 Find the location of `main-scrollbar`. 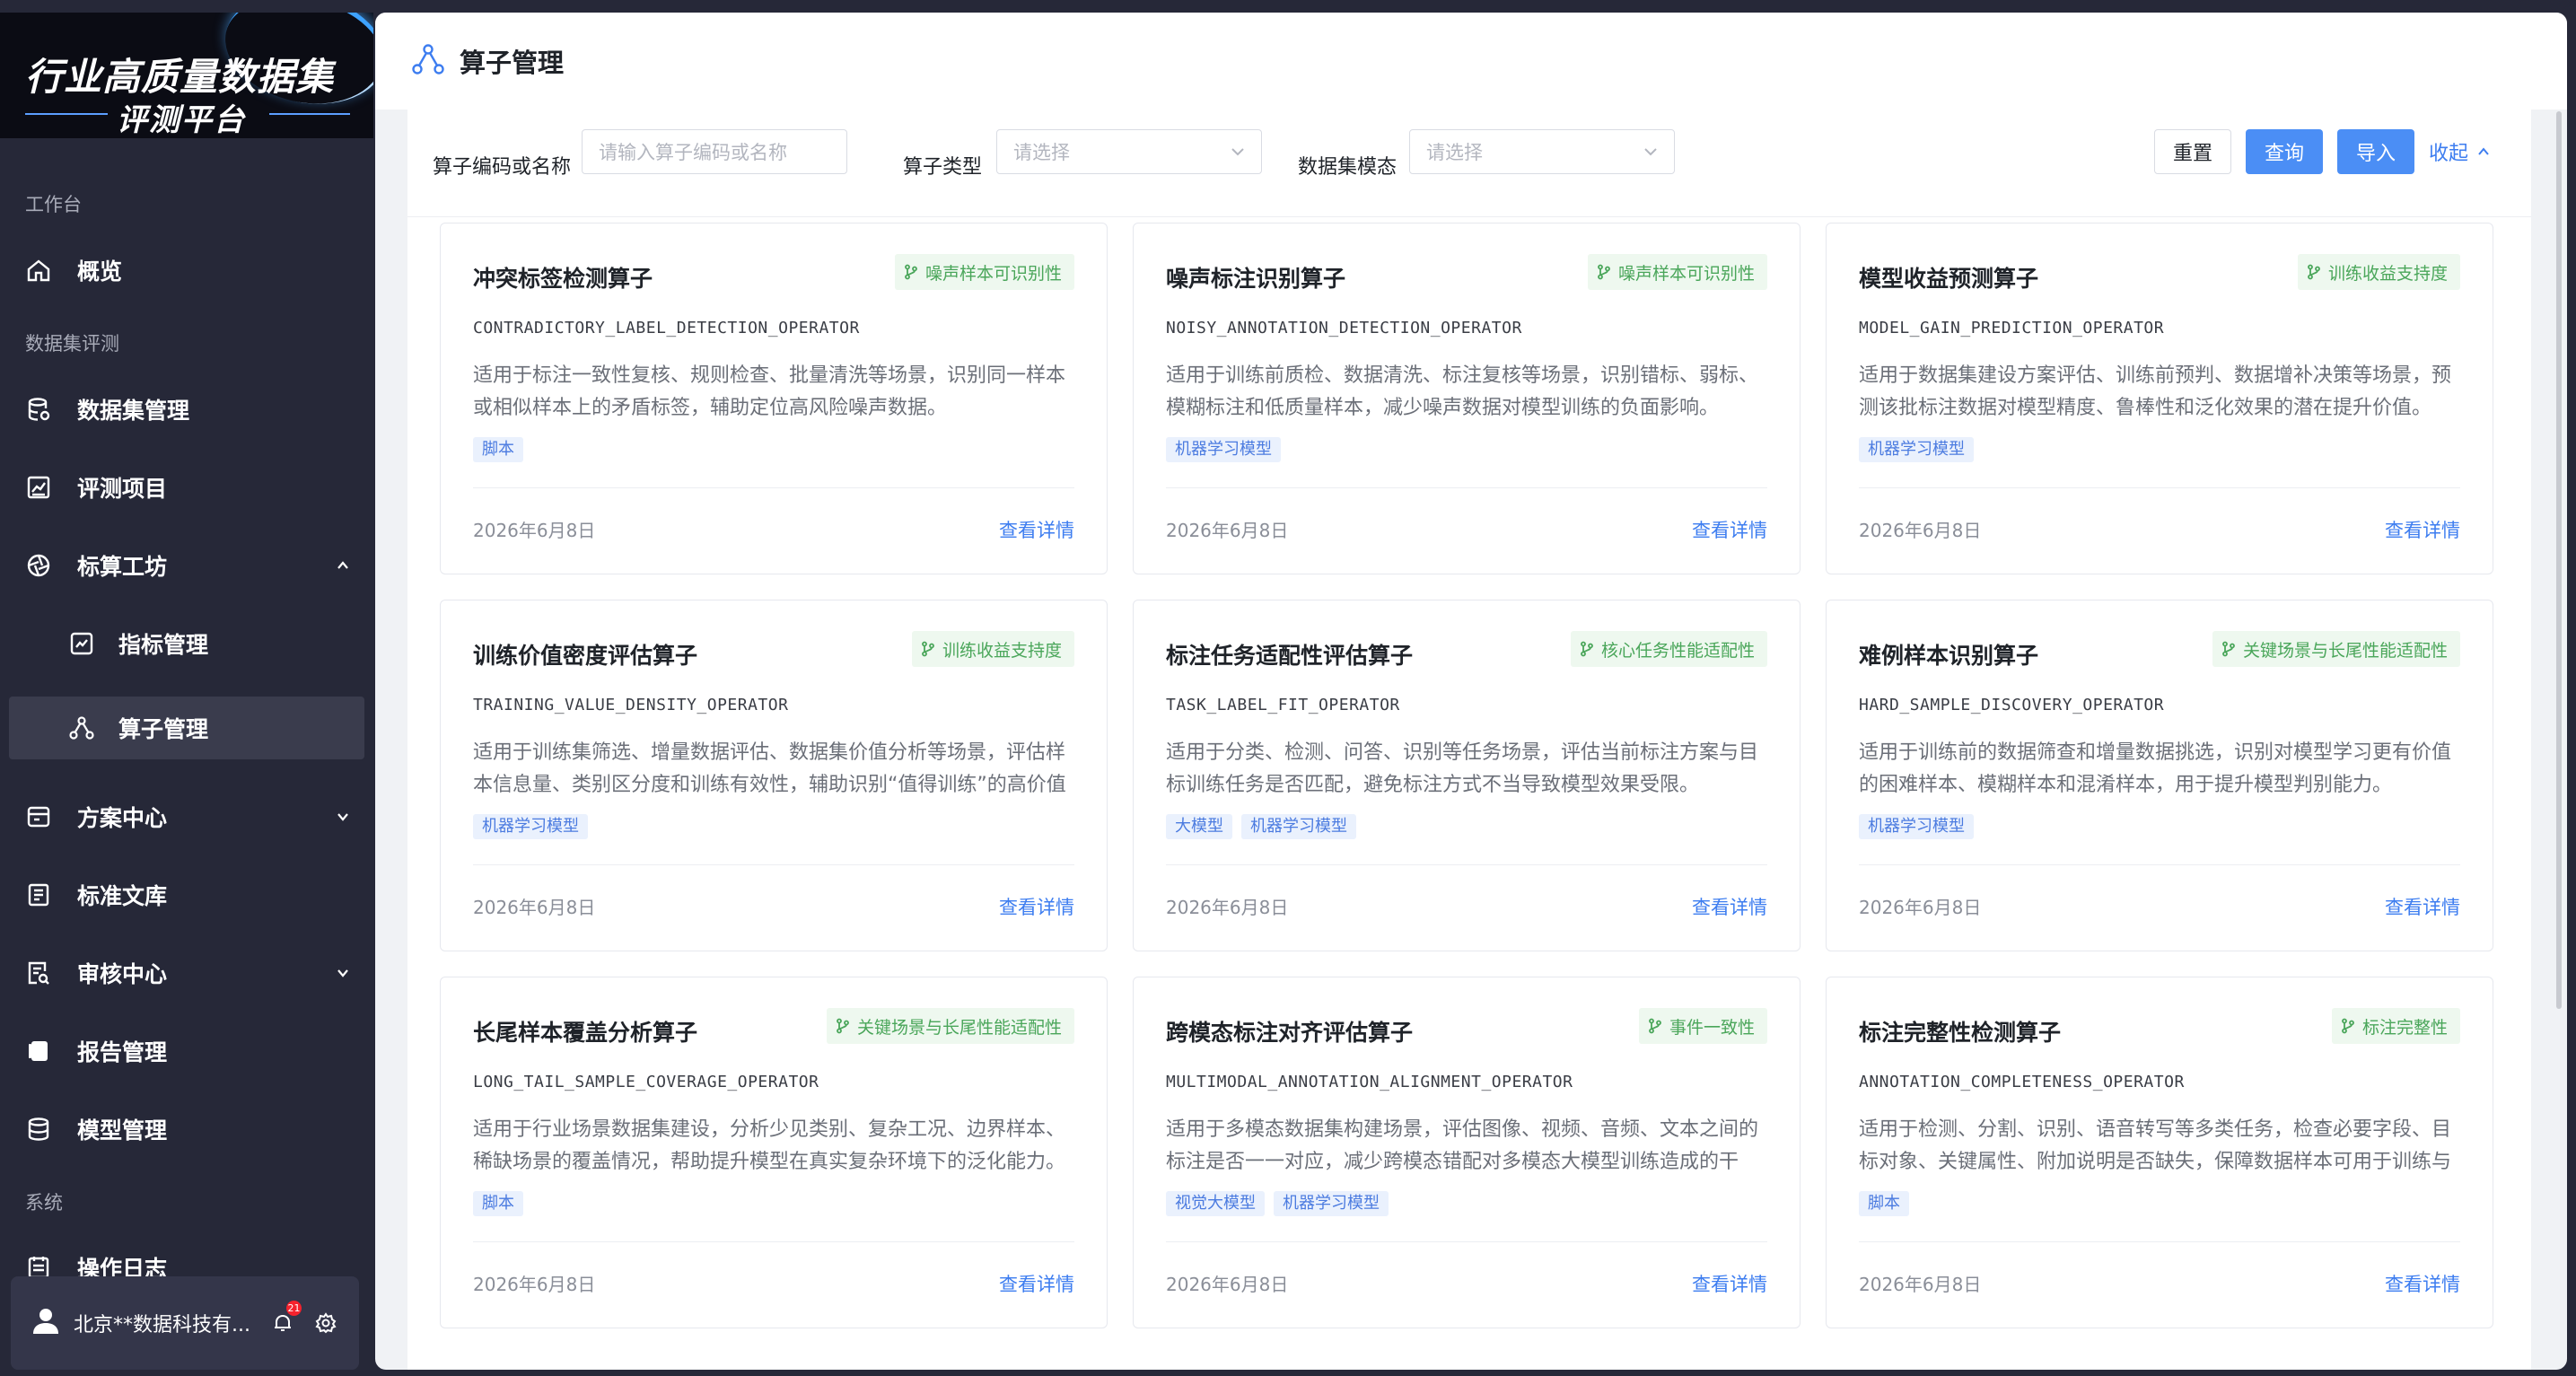

main-scrollbar is located at coordinates (2559, 560).